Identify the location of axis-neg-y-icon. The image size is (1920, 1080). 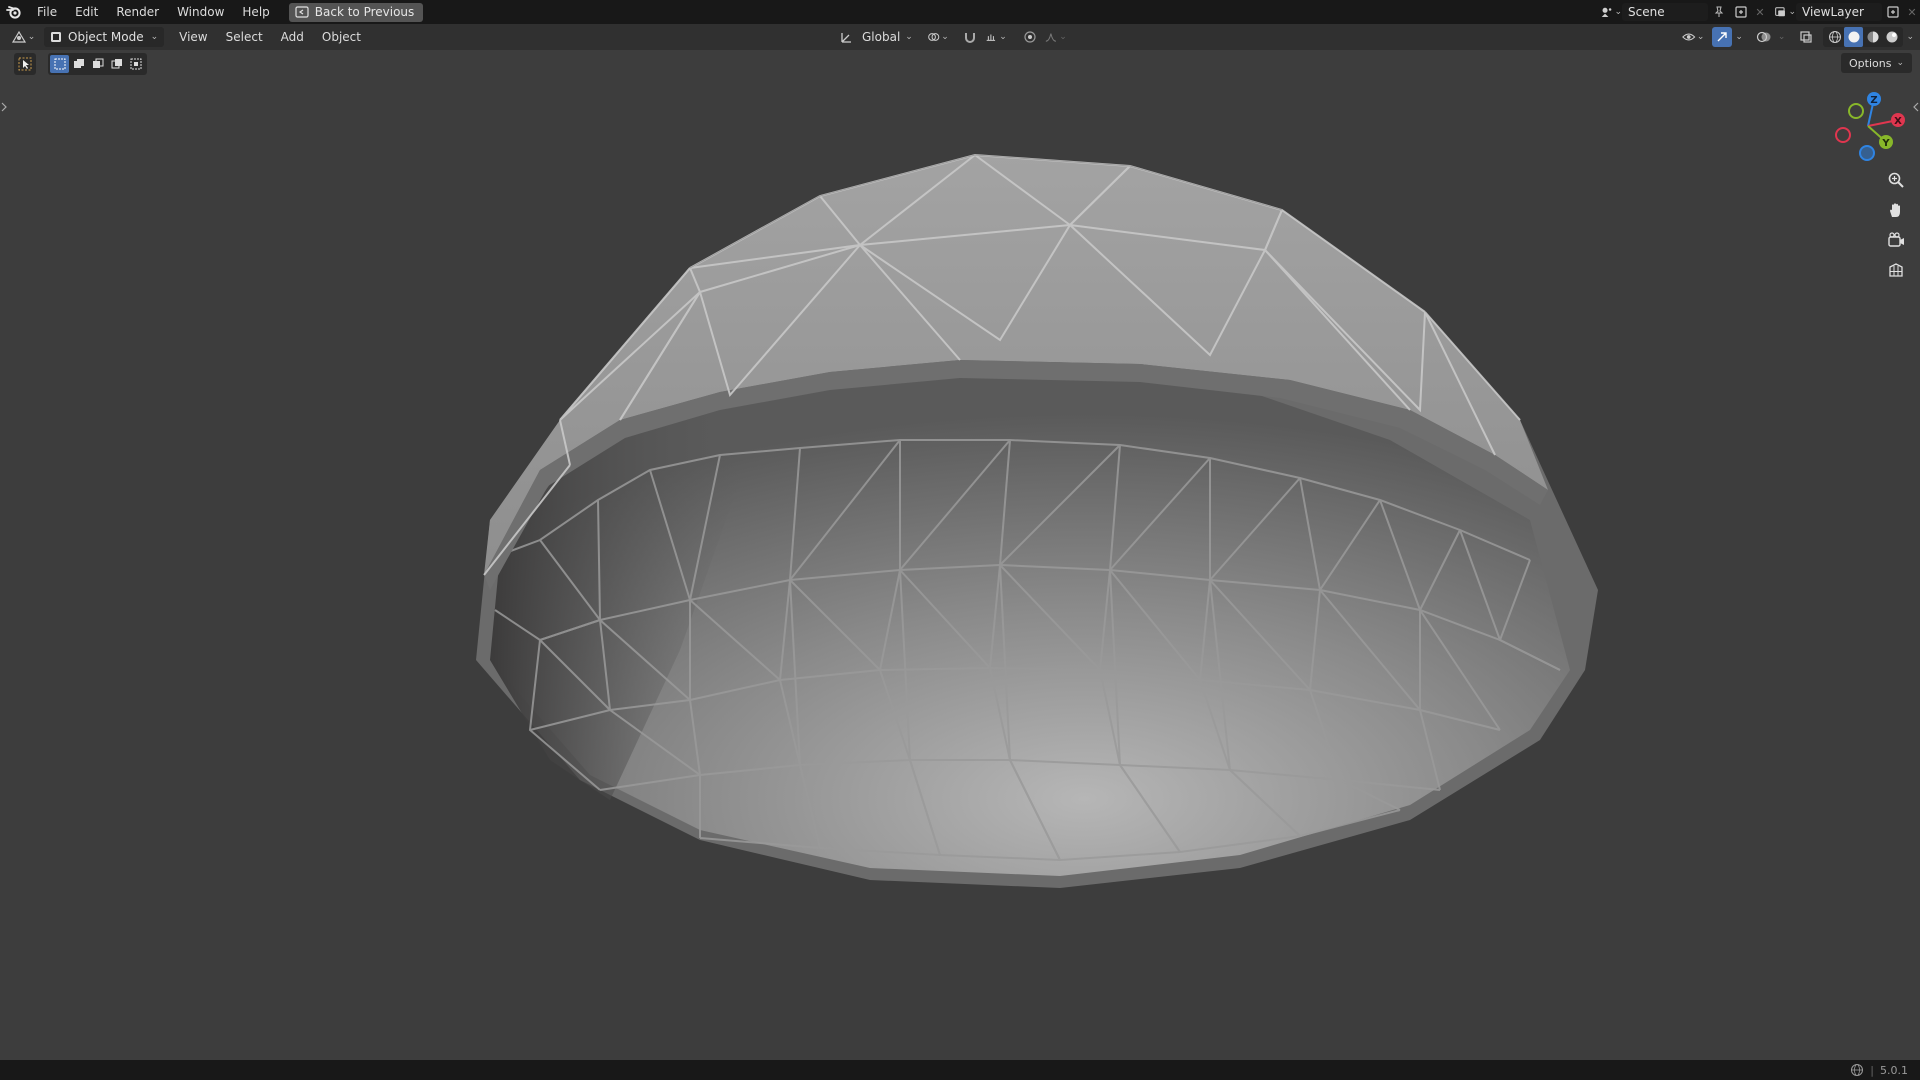
(1856, 111).